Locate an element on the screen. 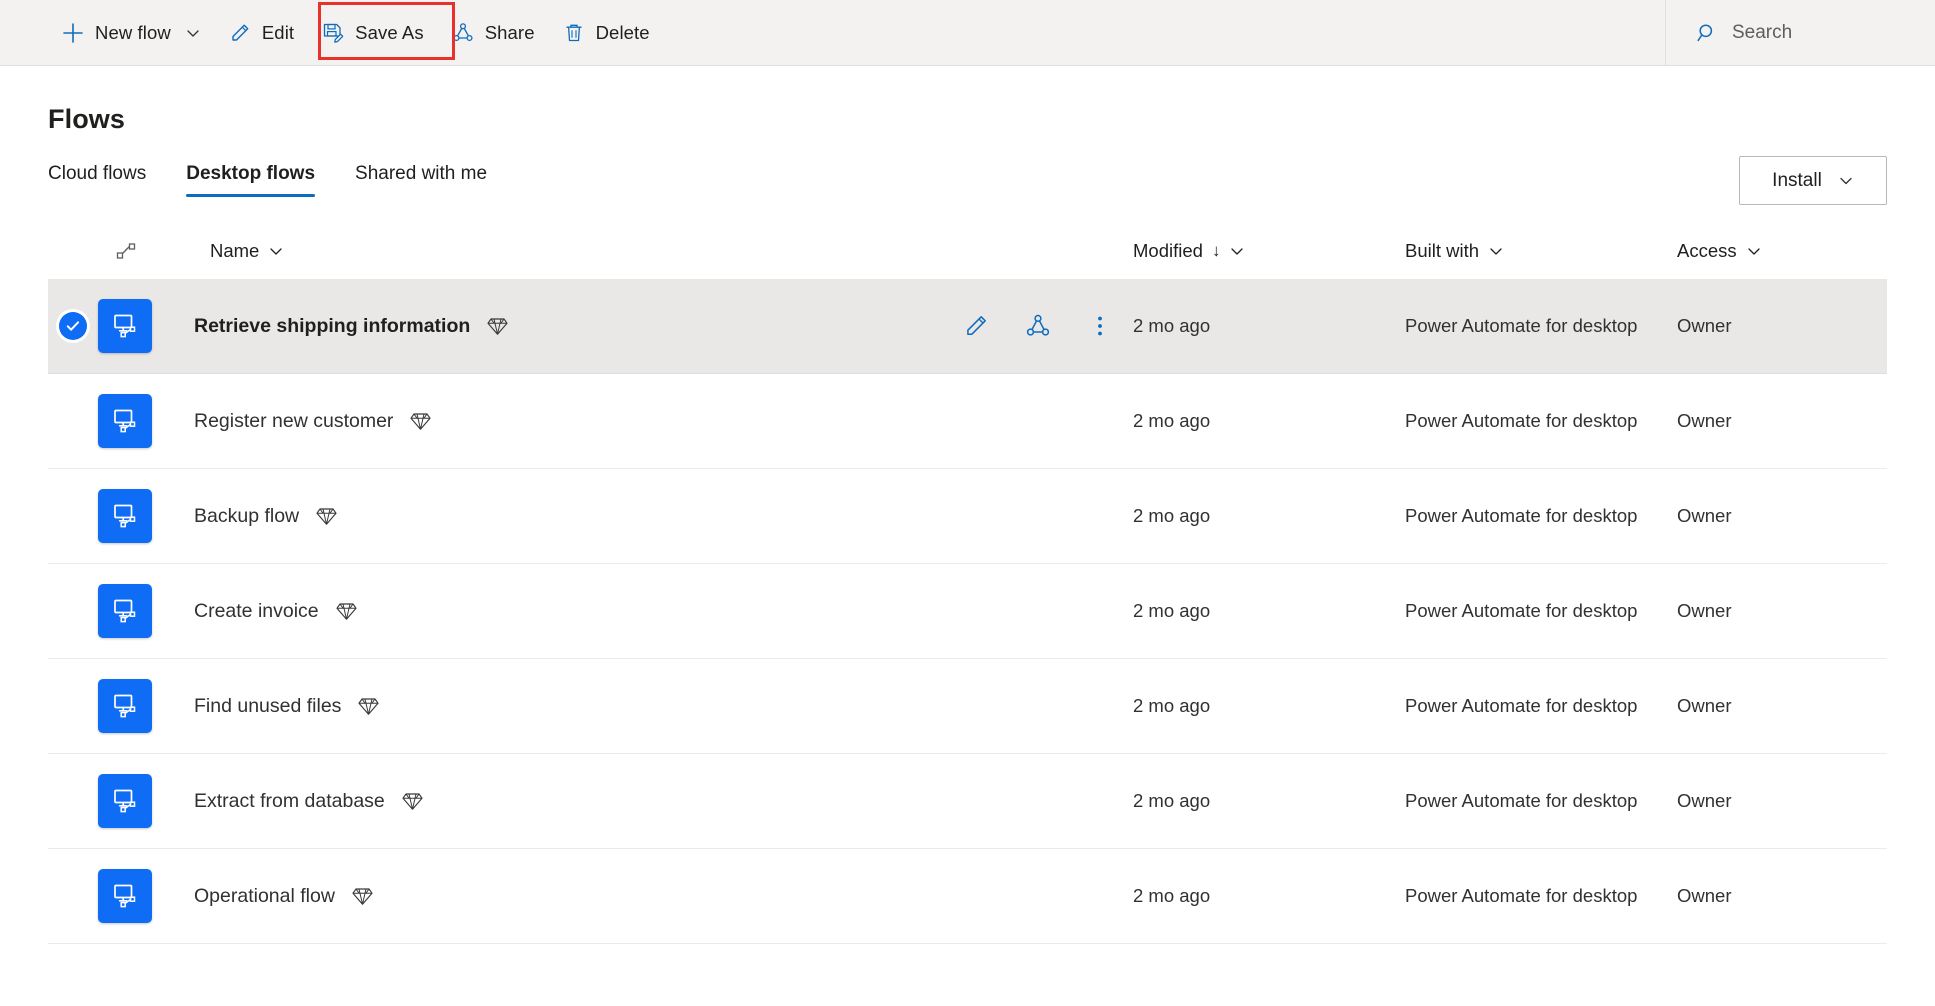 The height and width of the screenshot is (1006, 1935). row-more-options-button is located at coordinates (1100, 326).